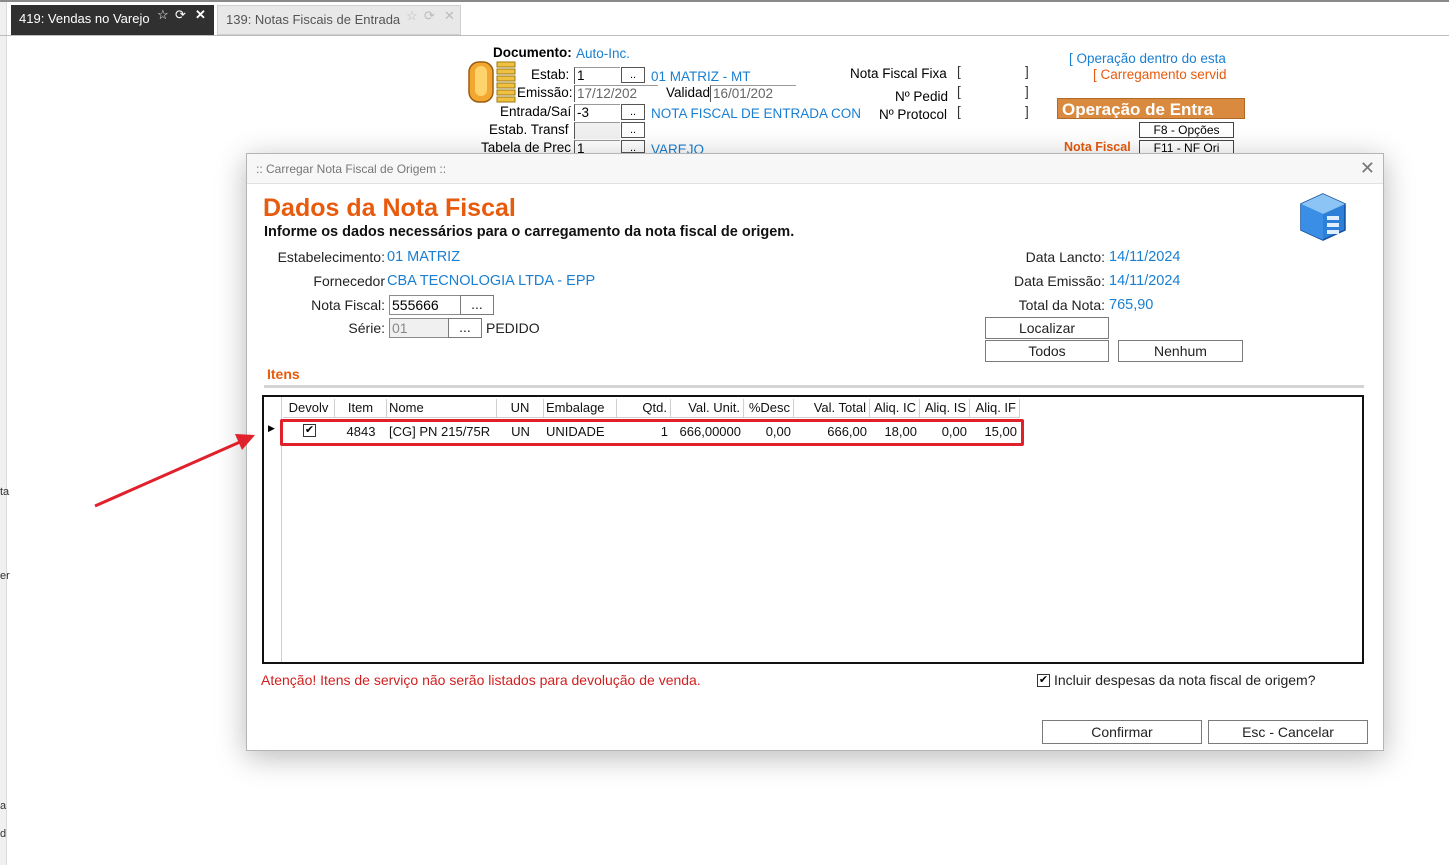  What do you see at coordinates (1065, 257) in the screenshot?
I see `data-lancto-label: Data Lancto:` at bounding box center [1065, 257].